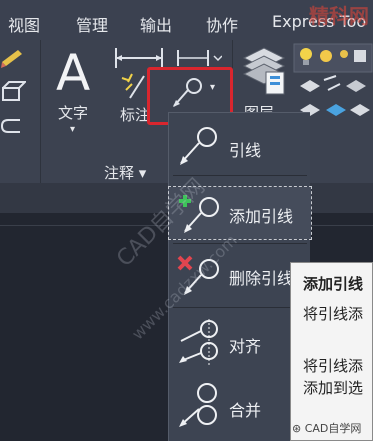  Describe the element at coordinates (333, 366) in the screenshot. I see `tooltip-line-2: 将引线添` at that location.